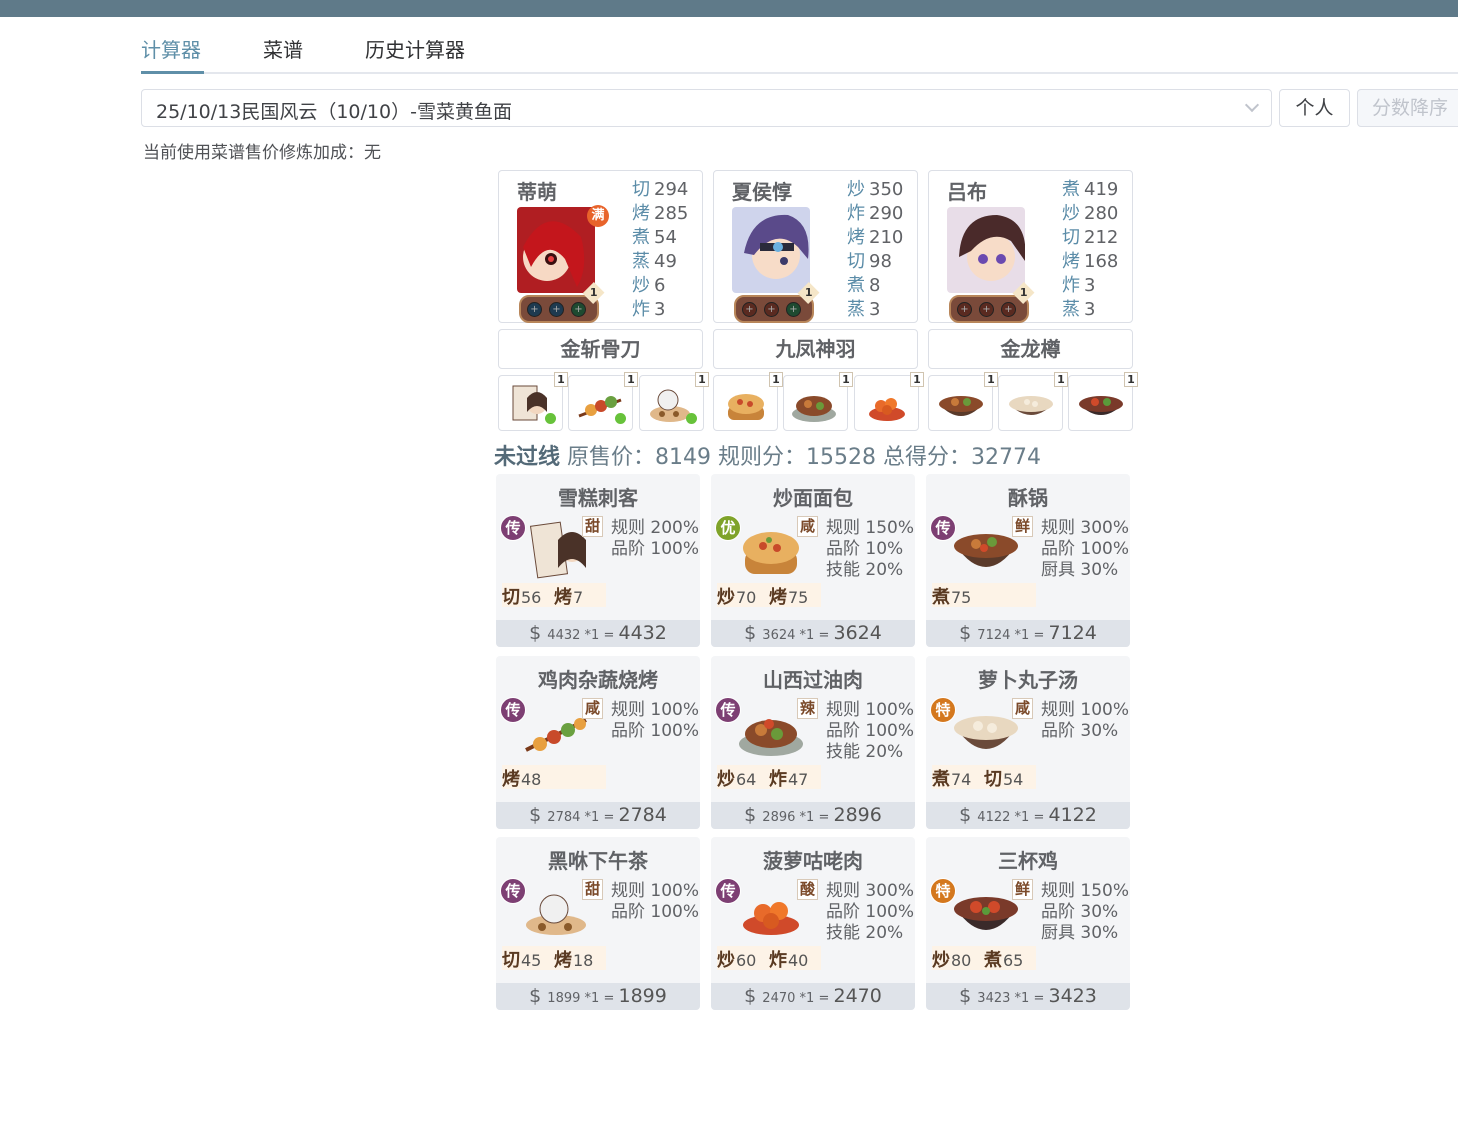 This screenshot has height=1122, width=1458. What do you see at coordinates (769, 958) in the screenshot?
I see `recipe-skills: 炒60 炸40` at bounding box center [769, 958].